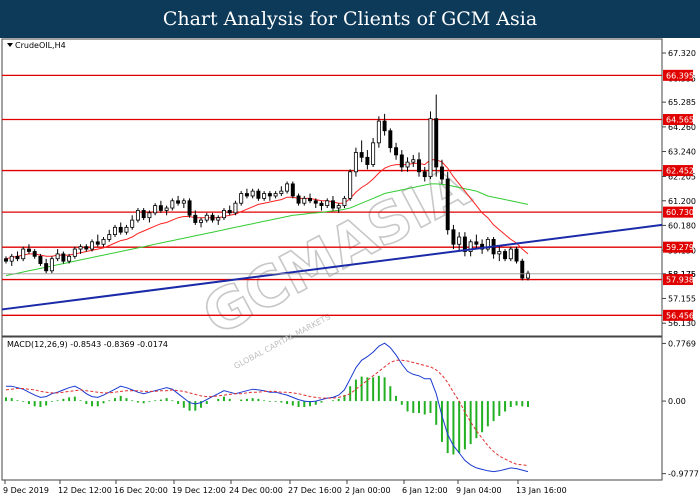  Describe the element at coordinates (40, 45) in the screenshot. I see `symbol-label: CrudeOIL,H4` at that location.